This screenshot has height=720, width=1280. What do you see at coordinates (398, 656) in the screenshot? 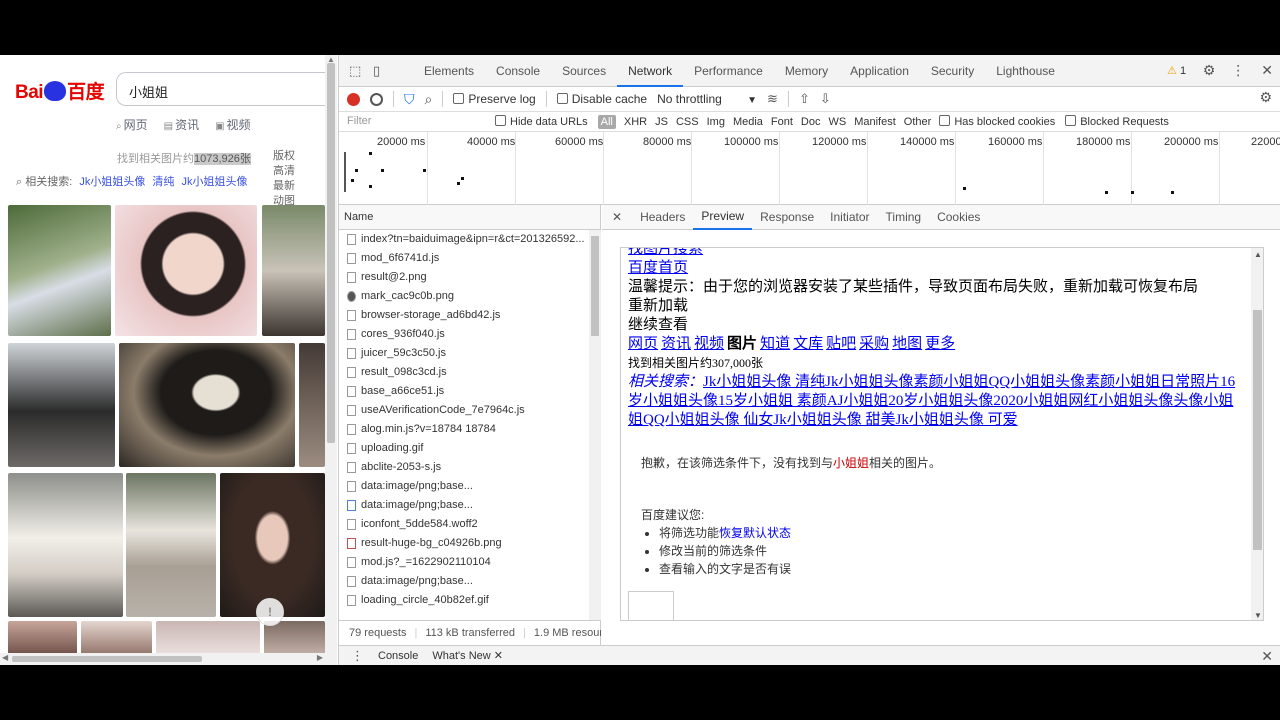
I see `drawer-tab-console: Console` at bounding box center [398, 656].